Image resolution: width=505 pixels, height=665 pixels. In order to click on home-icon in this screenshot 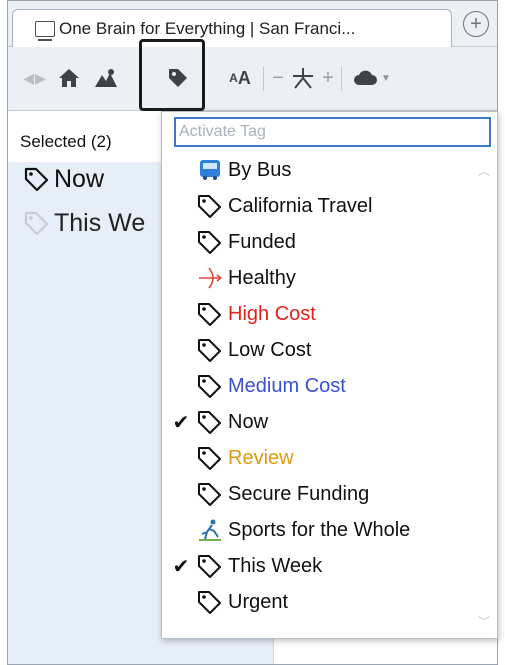, I will do `click(69, 78)`.